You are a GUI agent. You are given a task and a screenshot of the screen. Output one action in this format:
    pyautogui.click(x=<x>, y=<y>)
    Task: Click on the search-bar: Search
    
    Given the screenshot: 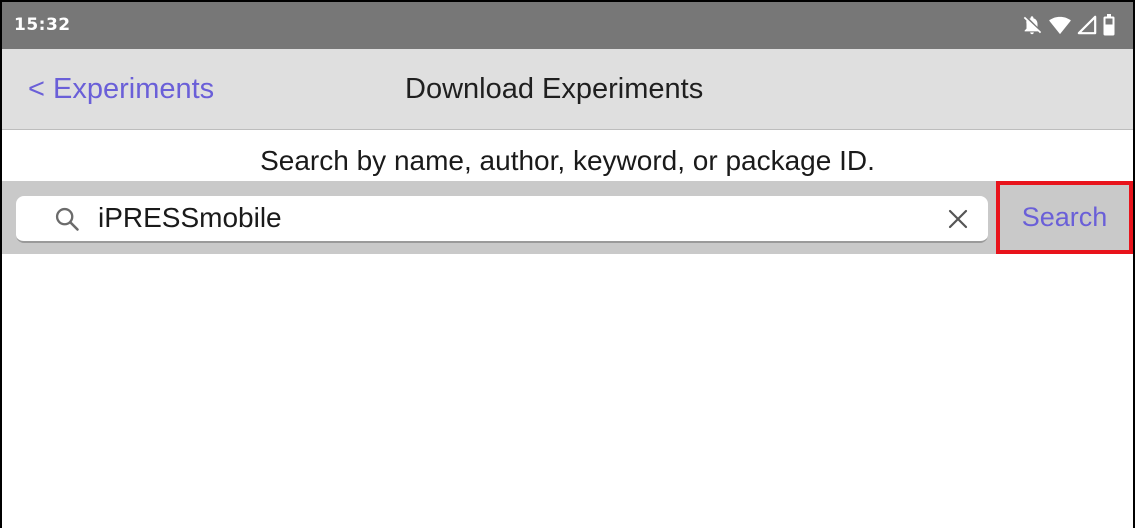 What is the action you would take?
    pyautogui.click(x=567, y=217)
    